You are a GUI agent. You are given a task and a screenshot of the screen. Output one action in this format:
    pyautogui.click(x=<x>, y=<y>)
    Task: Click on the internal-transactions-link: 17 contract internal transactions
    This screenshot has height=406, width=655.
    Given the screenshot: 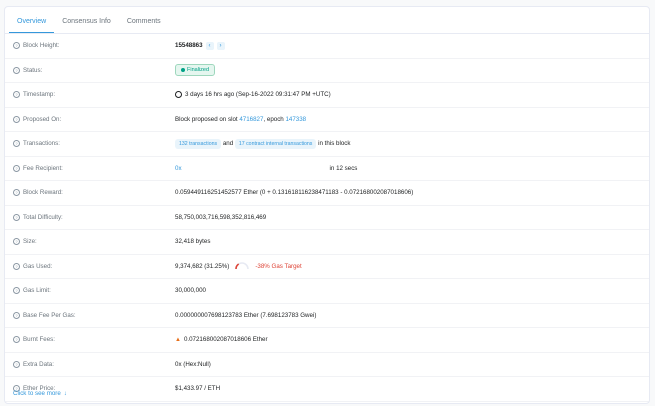 What is the action you would take?
    pyautogui.click(x=275, y=143)
    